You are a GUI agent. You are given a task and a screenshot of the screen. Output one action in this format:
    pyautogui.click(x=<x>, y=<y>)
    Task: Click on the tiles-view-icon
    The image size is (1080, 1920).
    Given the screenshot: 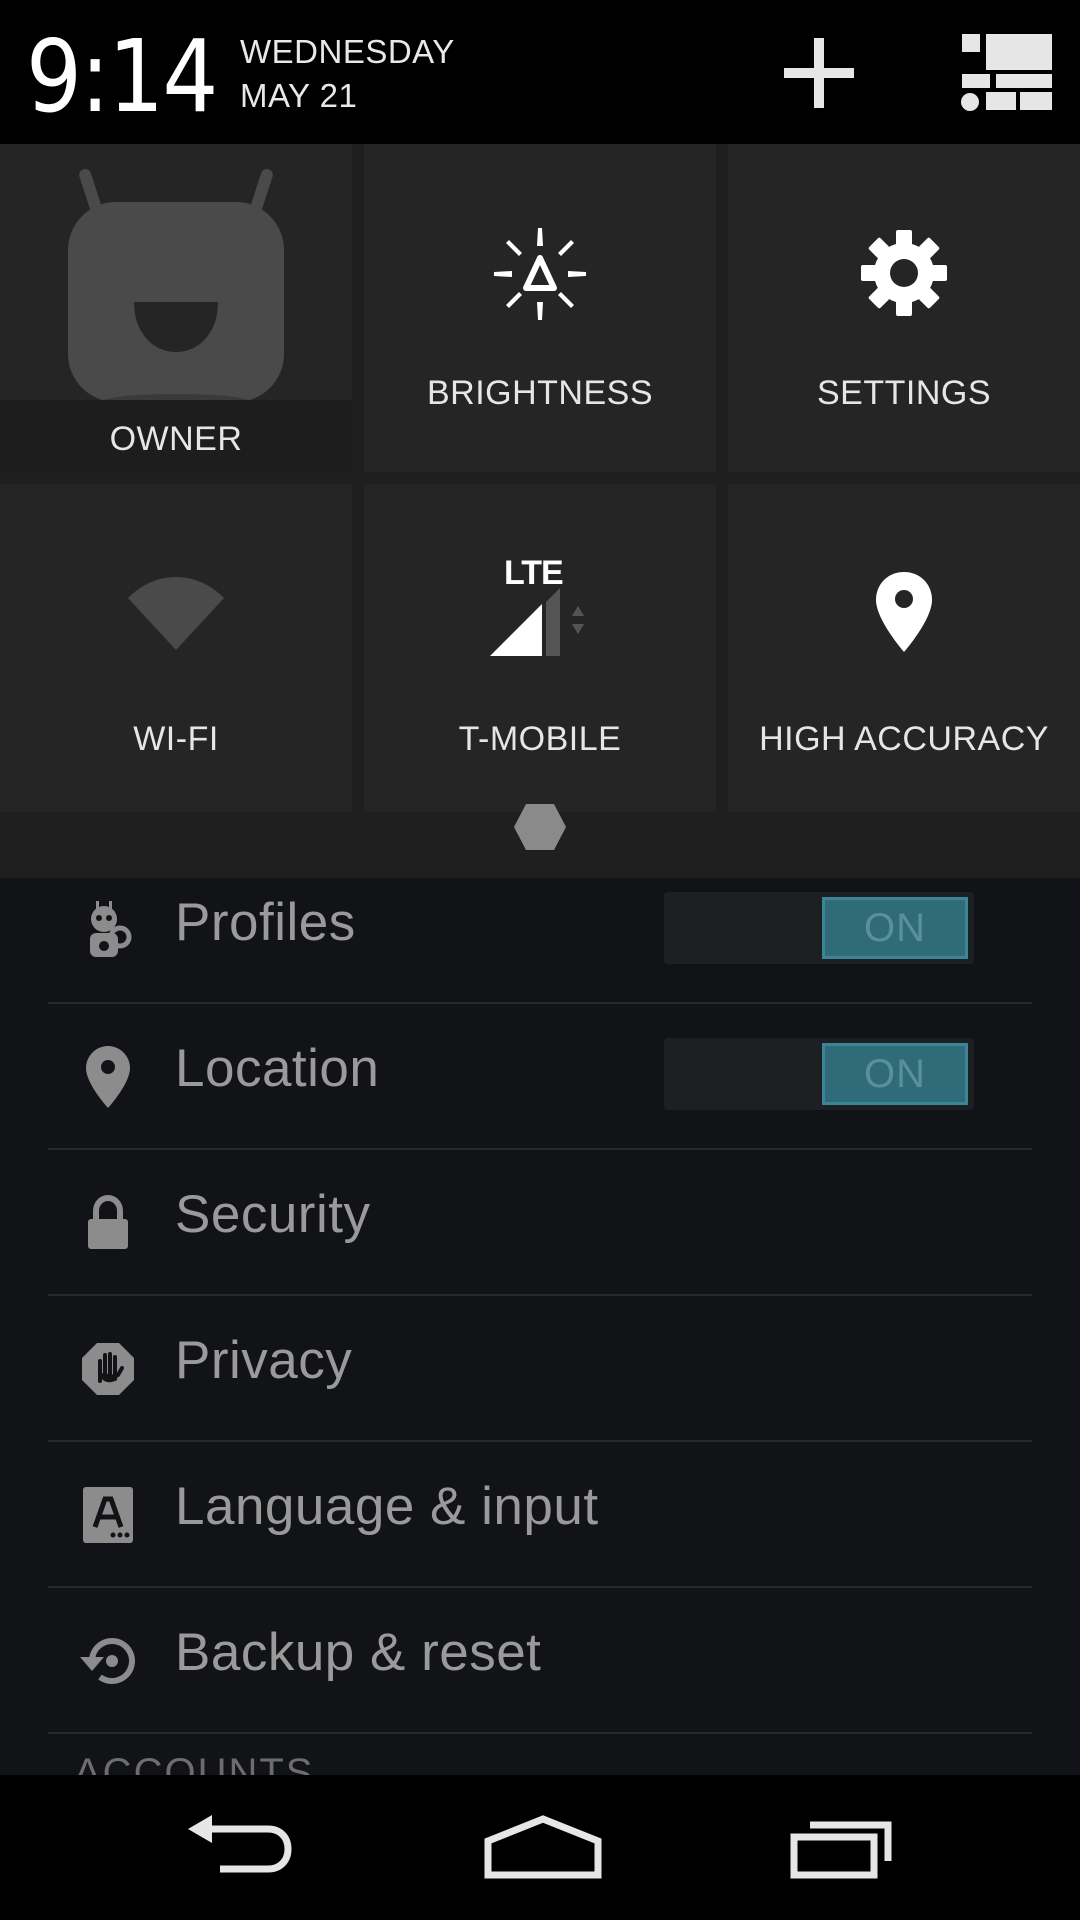 What is the action you would take?
    pyautogui.click(x=1006, y=72)
    